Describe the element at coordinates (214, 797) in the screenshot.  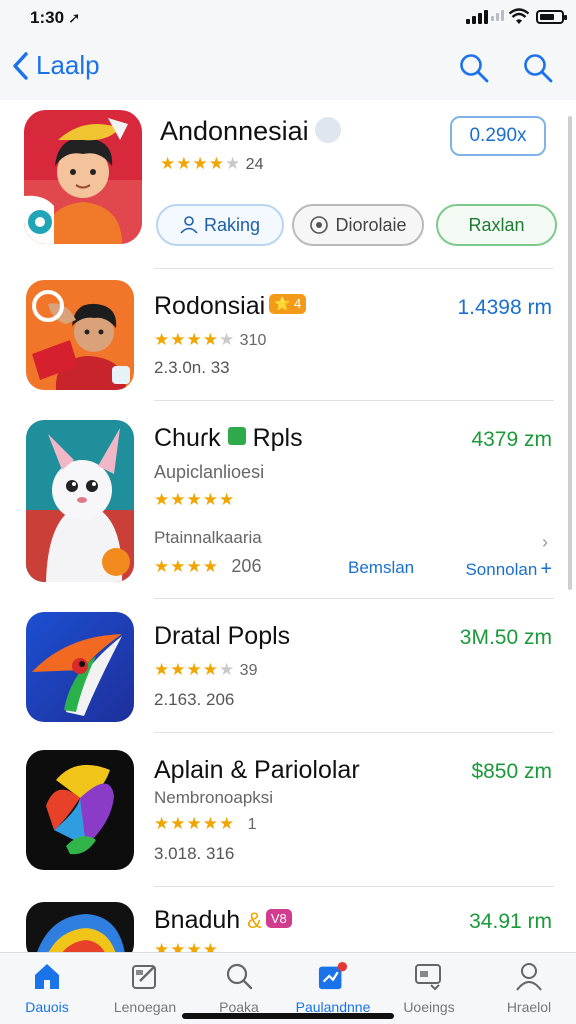
I see `app-subtitle: Nembronoapksi` at that location.